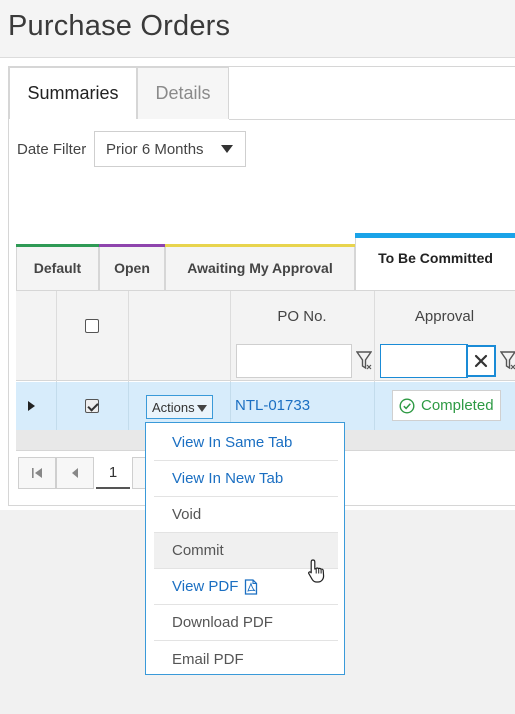 Image resolution: width=515 pixels, height=714 pixels. Describe the element at coordinates (444, 316) in the screenshot. I see `column-header-approval: Approval` at that location.